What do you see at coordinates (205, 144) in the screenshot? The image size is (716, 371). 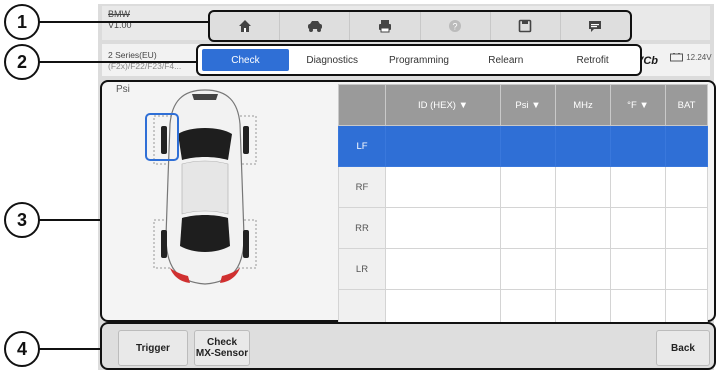 I see `car-windshield` at bounding box center [205, 144].